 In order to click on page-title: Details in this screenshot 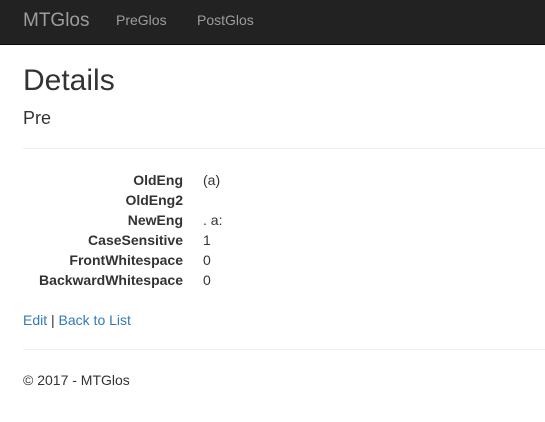, I will do `click(69, 80)`.